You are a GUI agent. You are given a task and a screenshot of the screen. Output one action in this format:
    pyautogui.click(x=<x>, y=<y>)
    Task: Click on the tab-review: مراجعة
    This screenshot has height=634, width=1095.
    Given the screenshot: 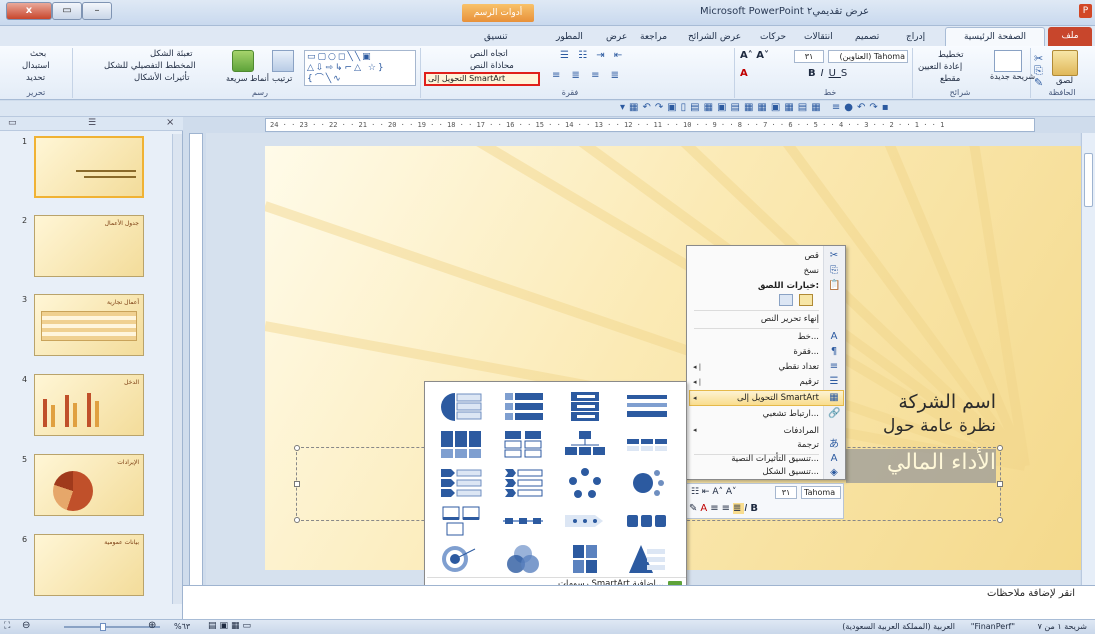 What is the action you would take?
    pyautogui.click(x=653, y=37)
    